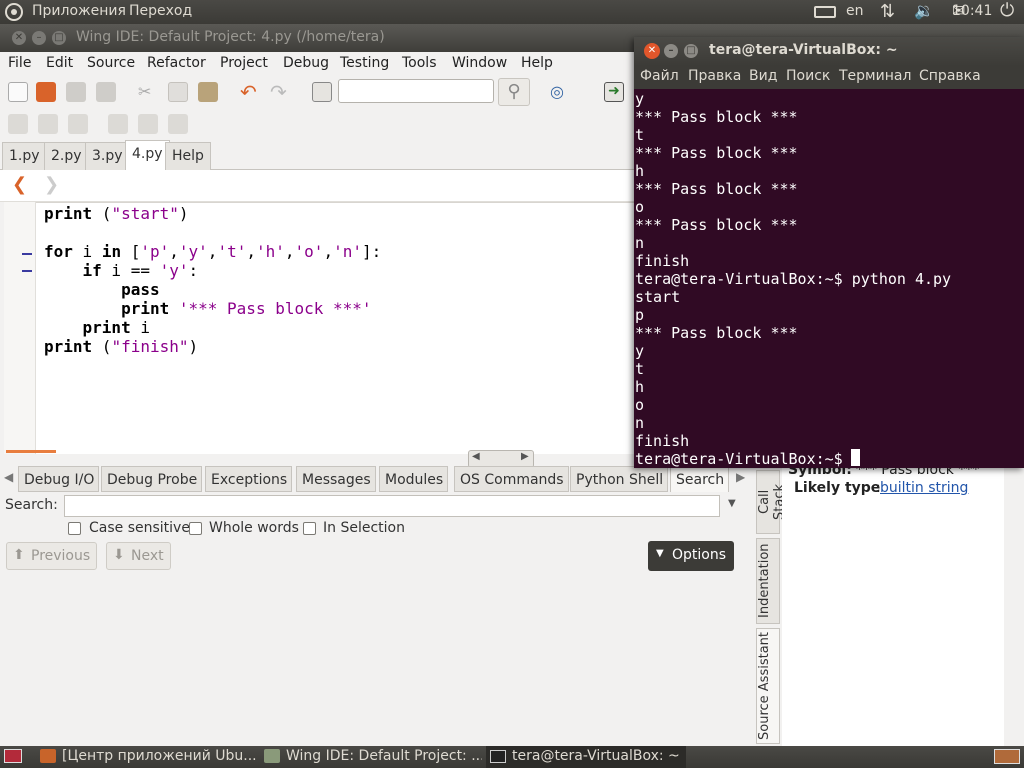 The height and width of the screenshot is (768, 1024). I want to click on indent-icon, so click(18, 124).